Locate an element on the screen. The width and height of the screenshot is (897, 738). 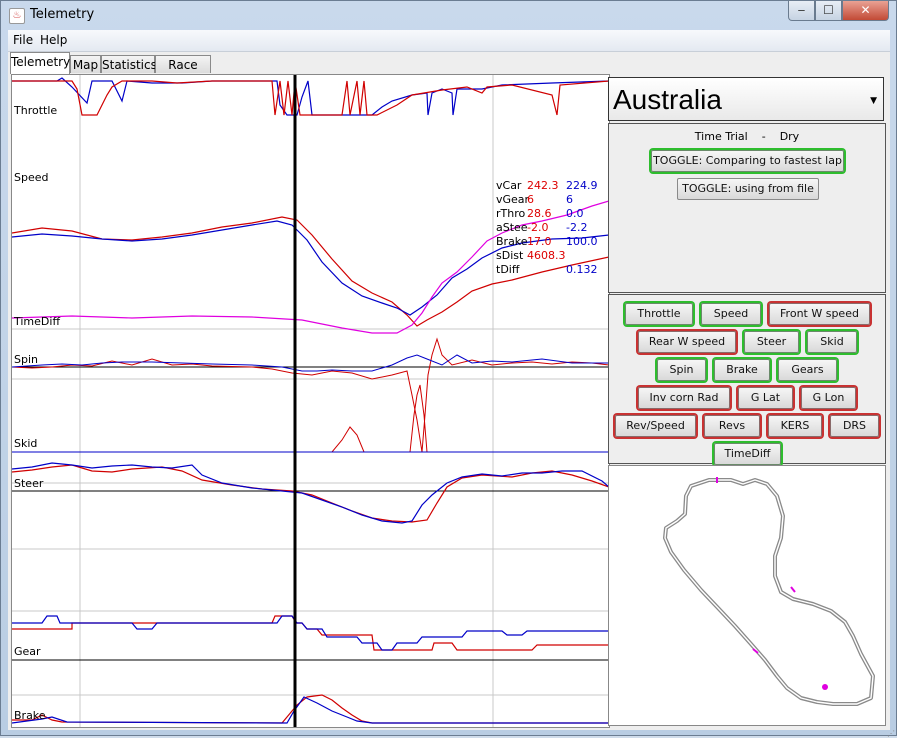
throttle-channel-button: Throttle is located at coordinates (659, 314).